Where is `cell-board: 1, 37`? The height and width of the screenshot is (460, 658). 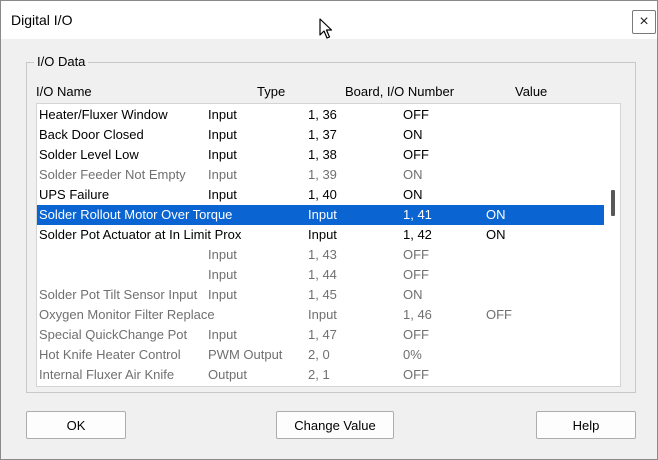
cell-board: 1, 37 is located at coordinates (322, 134).